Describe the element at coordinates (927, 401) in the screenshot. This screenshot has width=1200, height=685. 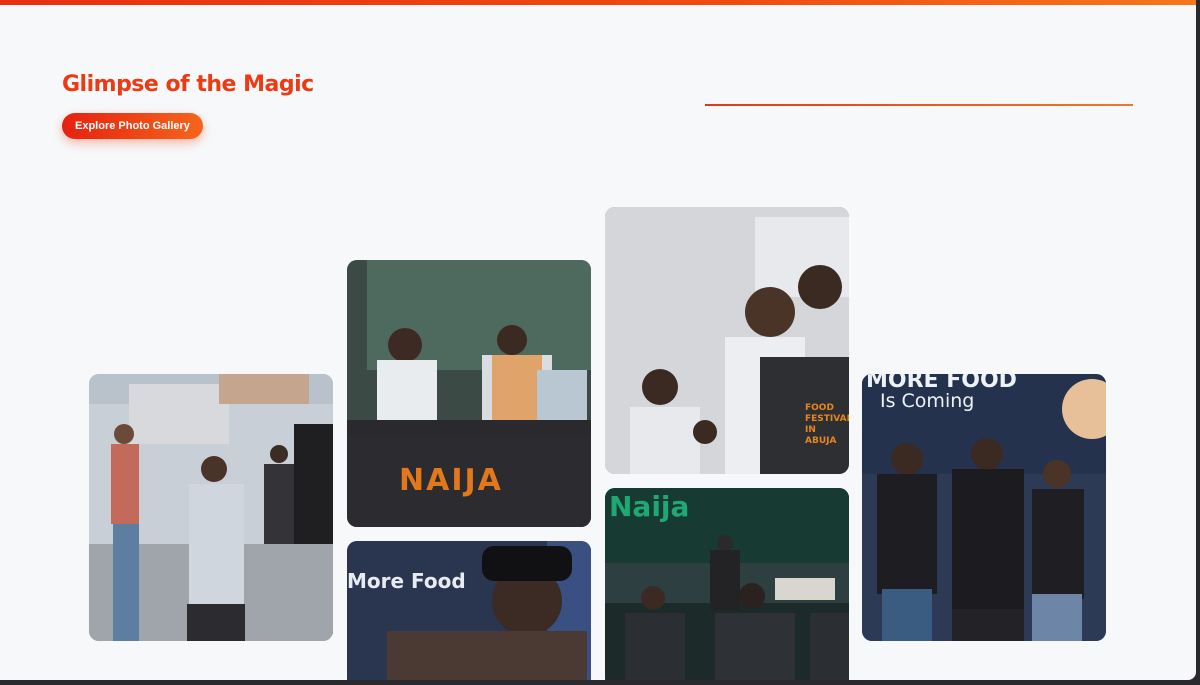
I see `screen-line-2: Is Coming` at that location.